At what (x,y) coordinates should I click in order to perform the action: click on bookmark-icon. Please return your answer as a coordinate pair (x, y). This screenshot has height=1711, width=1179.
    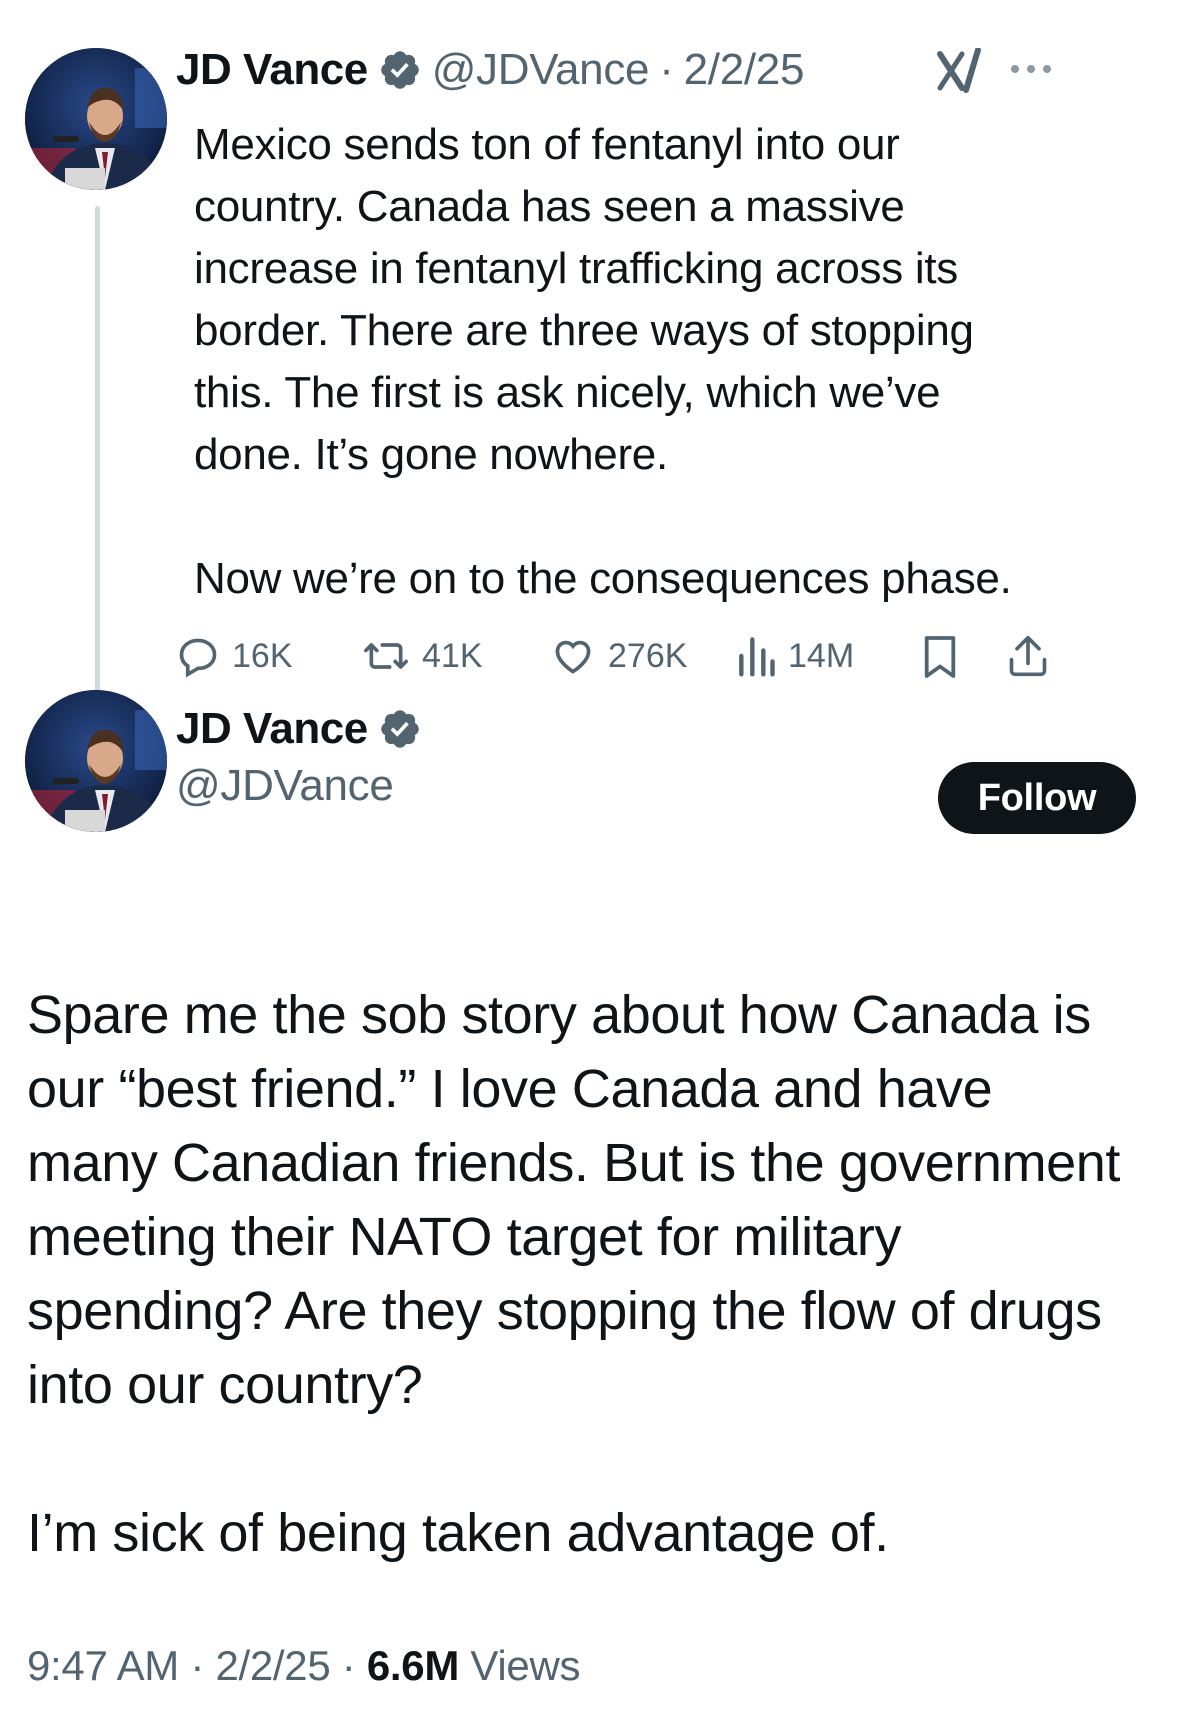
    Looking at the image, I should click on (940, 657).